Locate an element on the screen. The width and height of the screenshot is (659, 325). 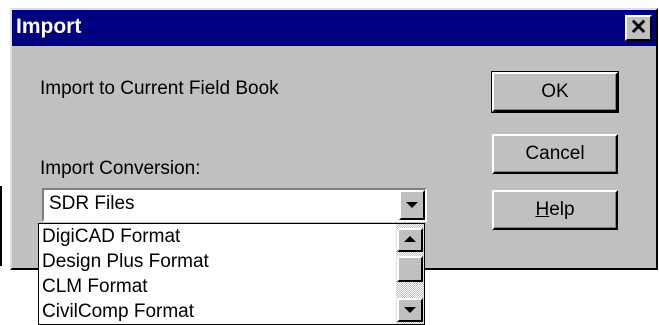
import-conversion-select: SDR Files is located at coordinates (234, 205).